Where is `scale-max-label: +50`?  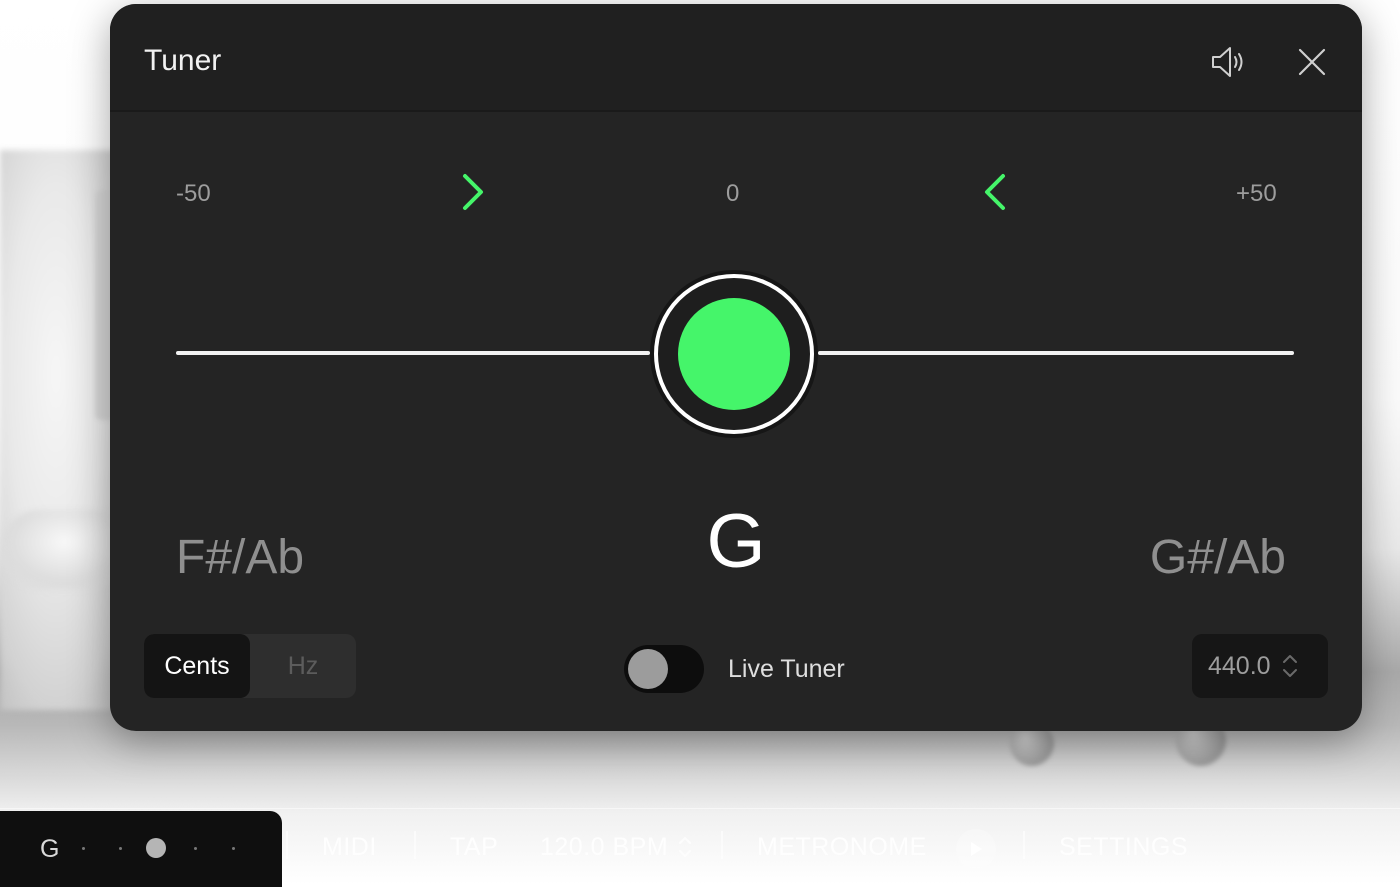 scale-max-label: +50 is located at coordinates (1256, 193).